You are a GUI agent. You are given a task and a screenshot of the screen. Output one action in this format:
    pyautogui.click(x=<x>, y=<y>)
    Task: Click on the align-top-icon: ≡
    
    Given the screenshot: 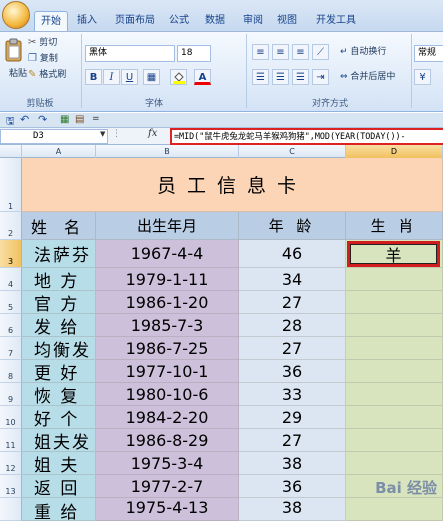 What is the action you would take?
    pyautogui.click(x=260, y=52)
    